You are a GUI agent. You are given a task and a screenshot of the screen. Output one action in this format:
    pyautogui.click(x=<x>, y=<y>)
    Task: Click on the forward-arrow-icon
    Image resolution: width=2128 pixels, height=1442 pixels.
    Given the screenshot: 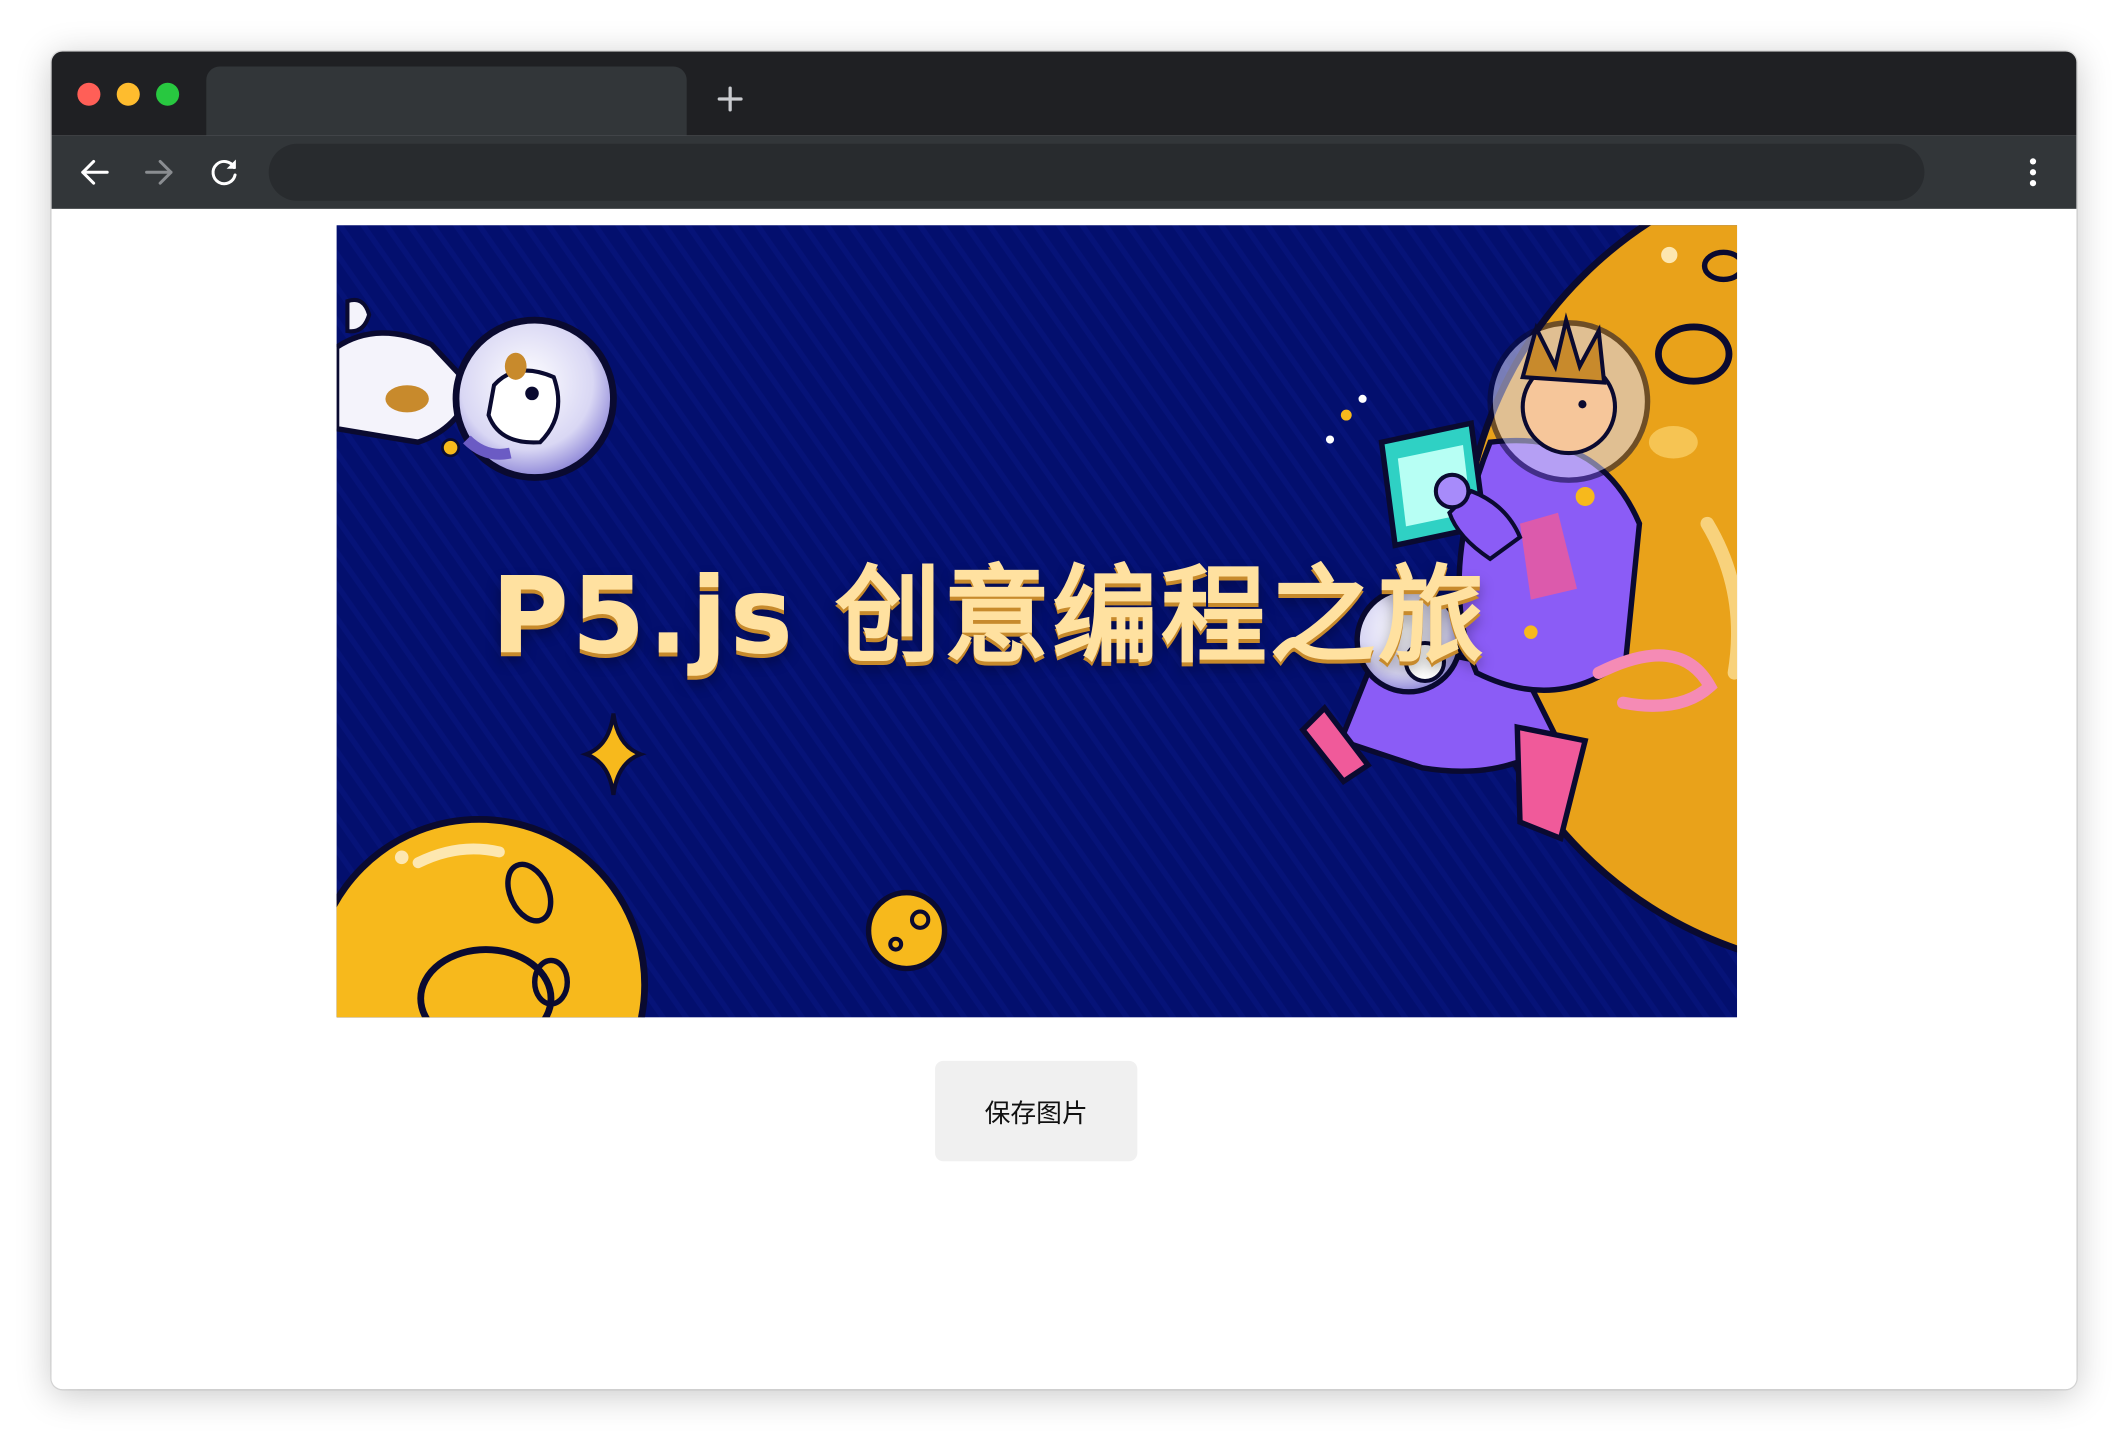 What is the action you would take?
    pyautogui.click(x=159, y=172)
    